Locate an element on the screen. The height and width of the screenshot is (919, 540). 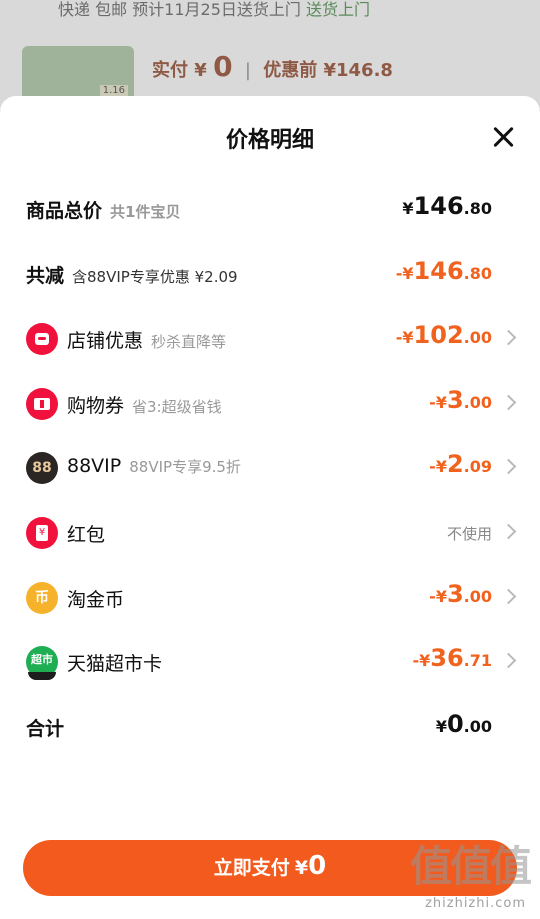
row-shopping-coupon: 购物券 省3:超级省钱 -¥3.00 is located at coordinates (270, 403).